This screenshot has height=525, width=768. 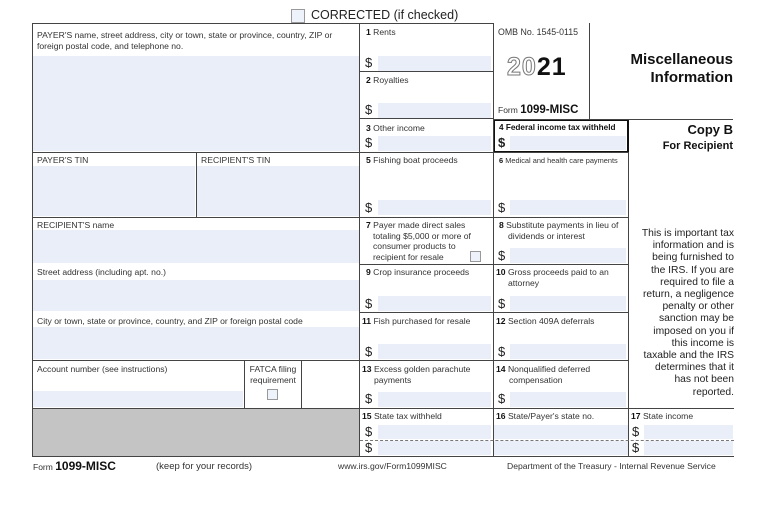 I want to click on title-line1: Miscellaneous, so click(x=681, y=59).